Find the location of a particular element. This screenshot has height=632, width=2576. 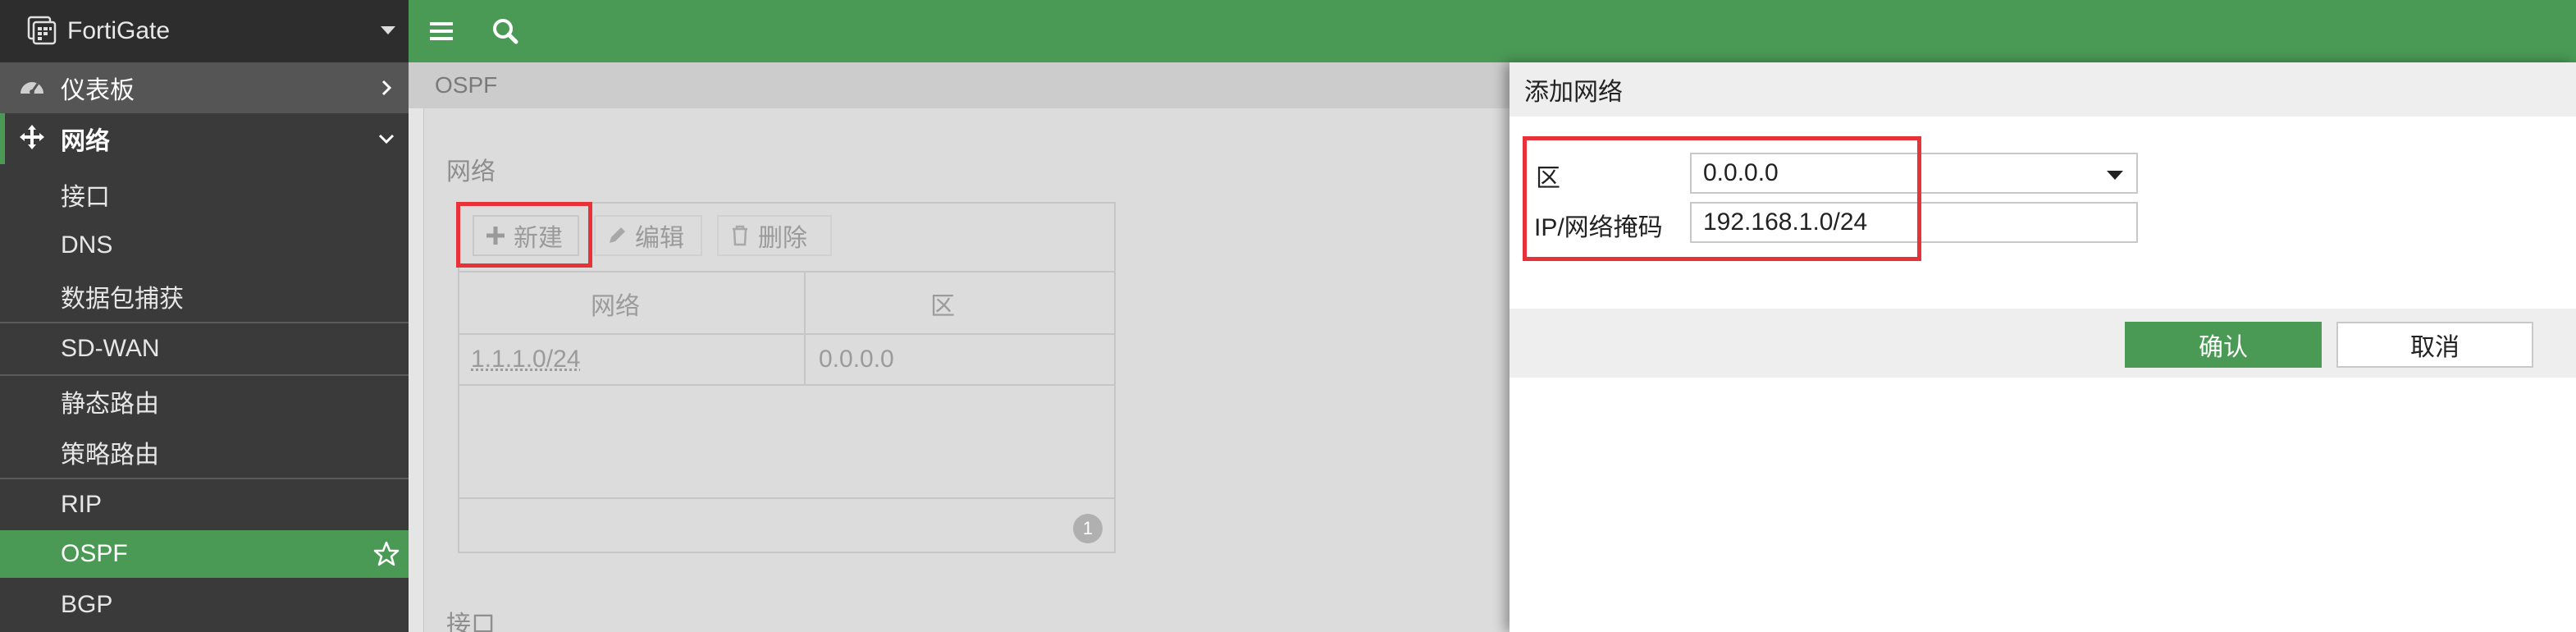

delete-button: 删除 is located at coordinates (774, 236).